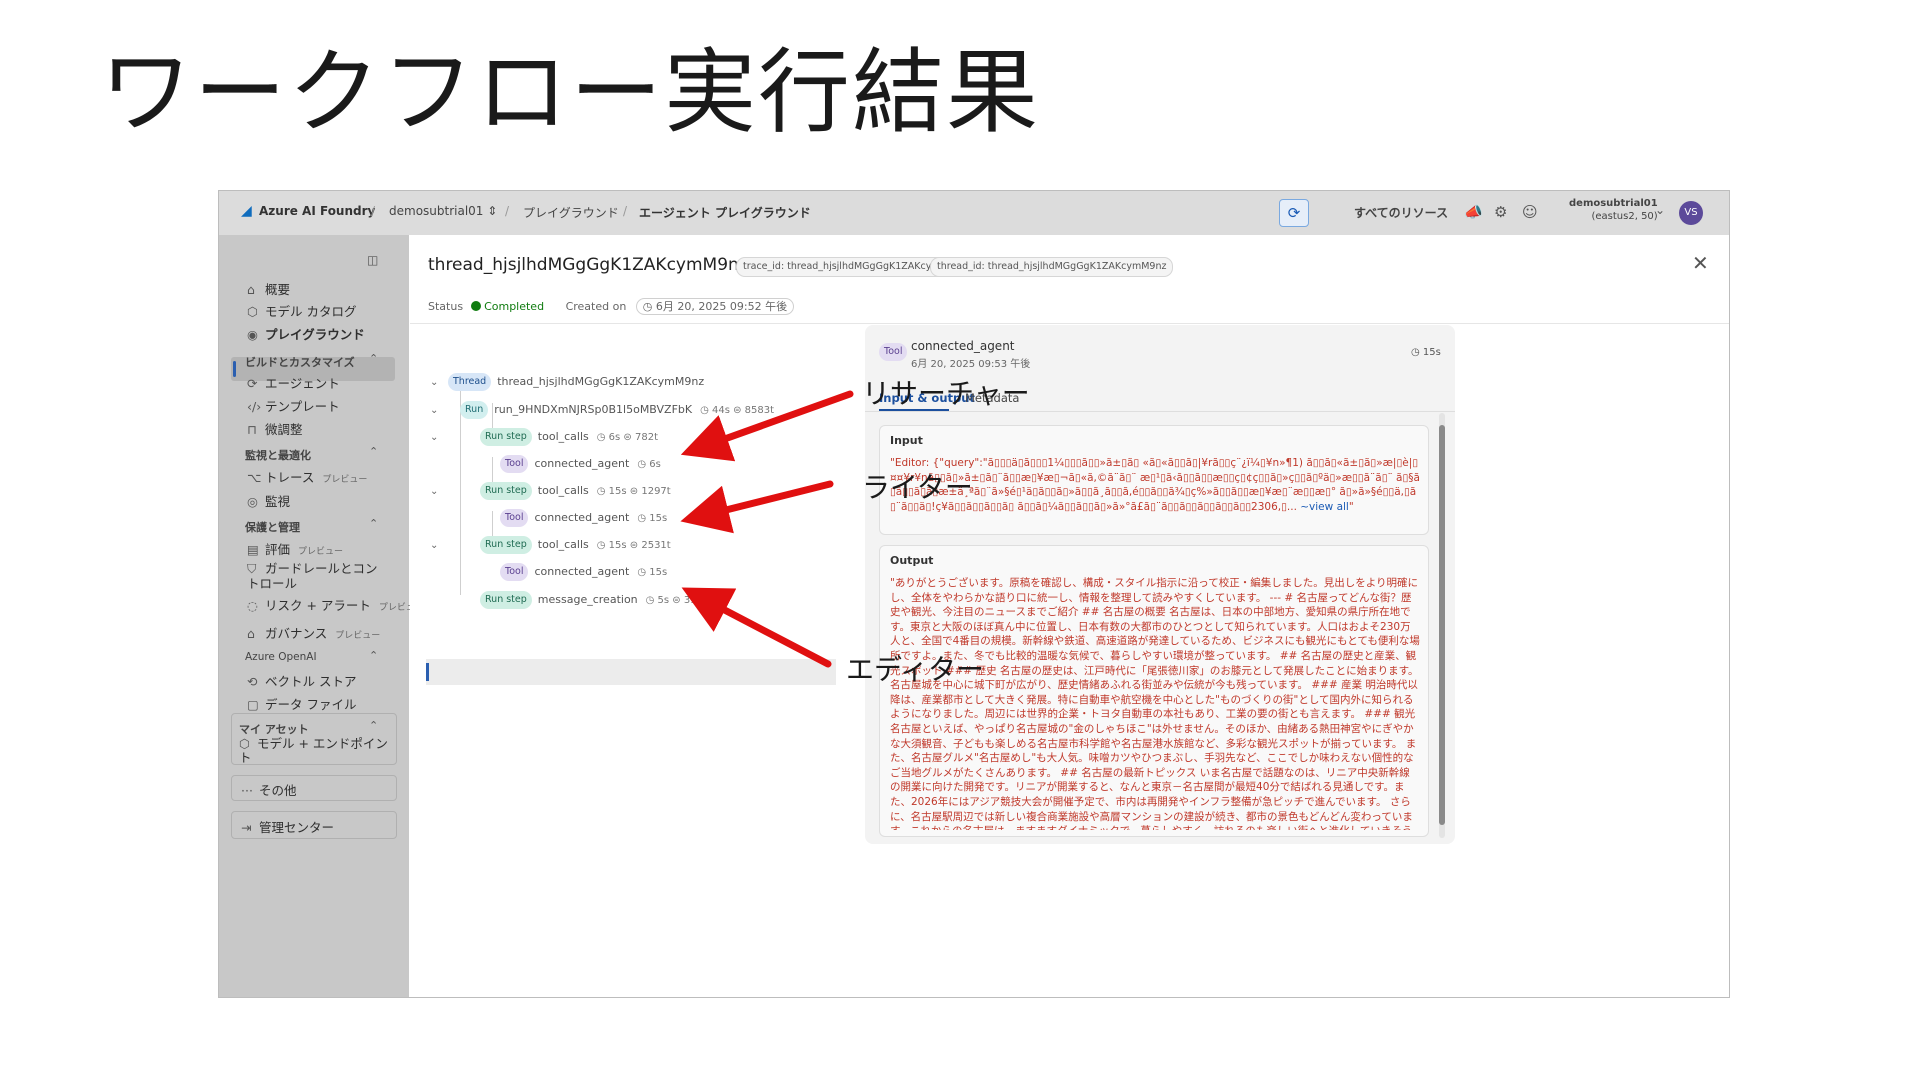 The image size is (1920, 1080). I want to click on sidebar-item-governance: ⌂ ガバナンス プレビュー, so click(313, 632).